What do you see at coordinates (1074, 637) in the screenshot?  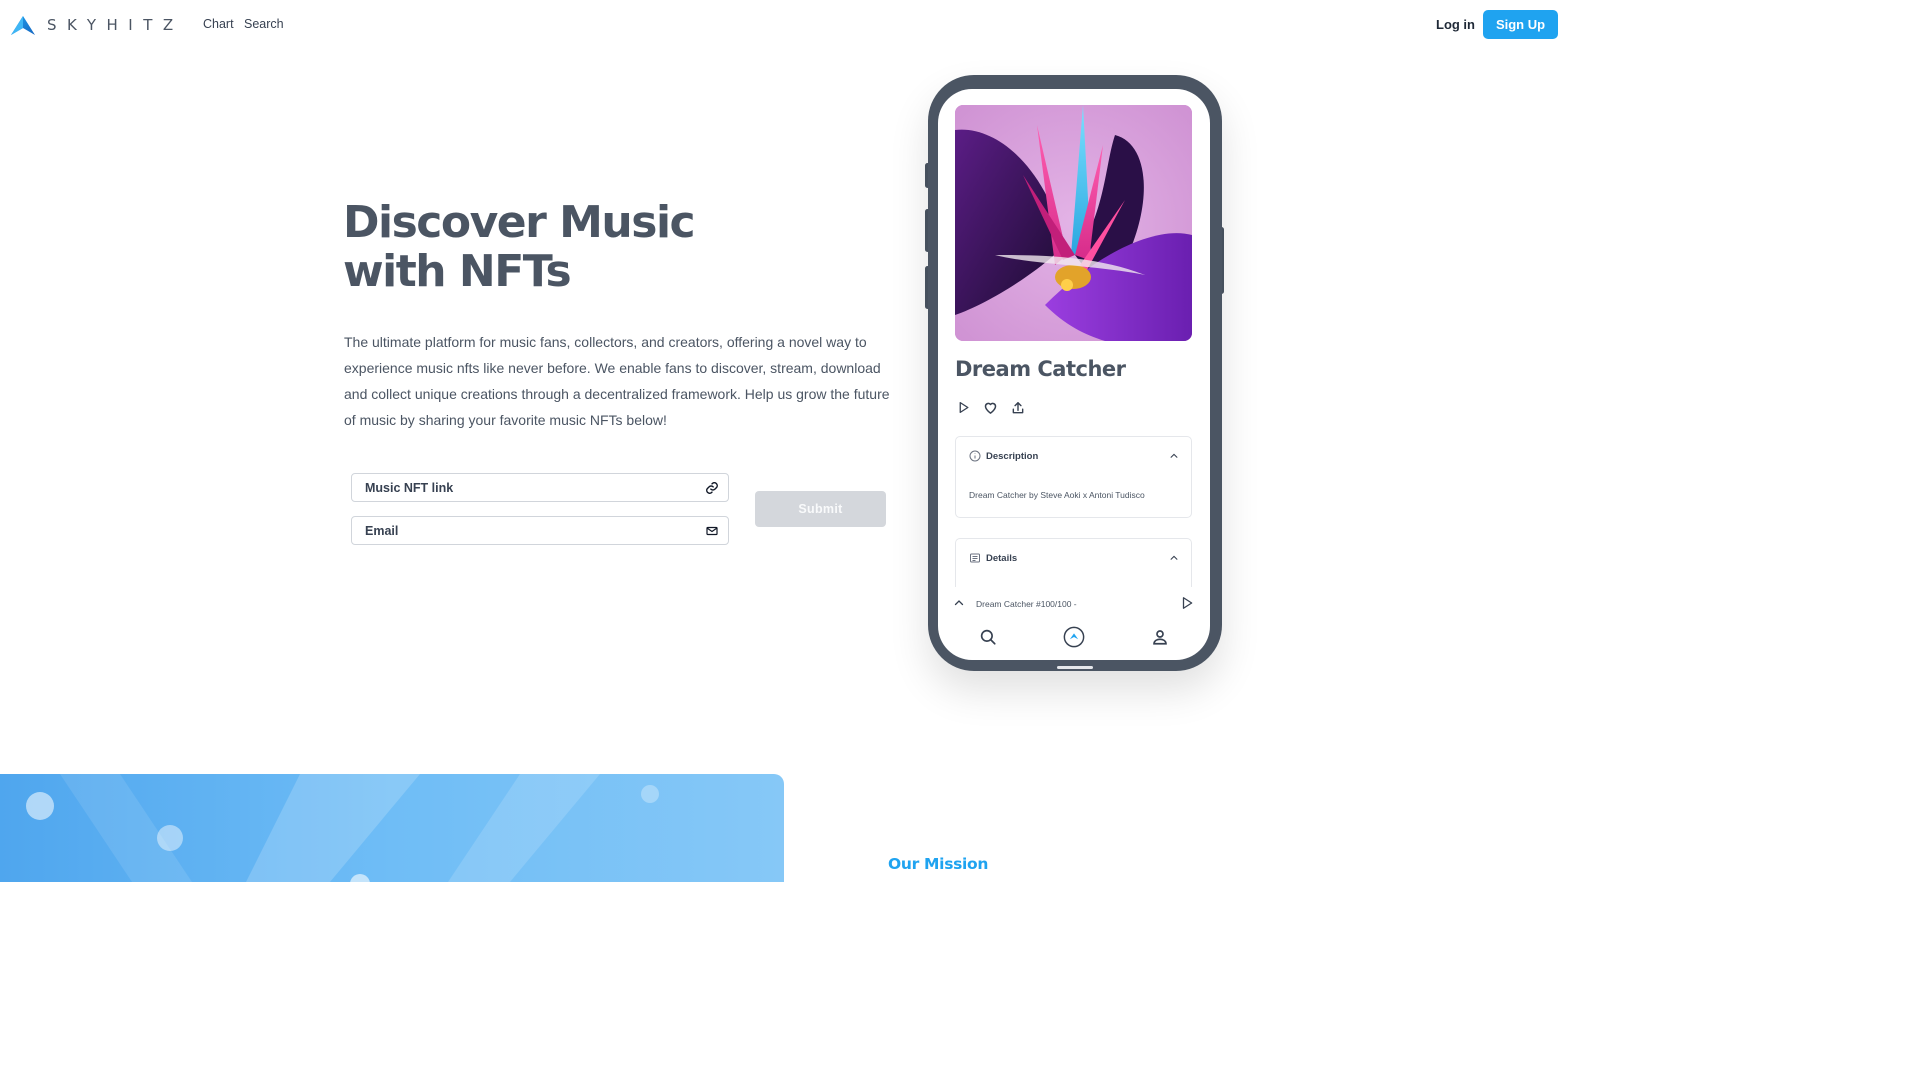 I see `home-logo-icon` at bounding box center [1074, 637].